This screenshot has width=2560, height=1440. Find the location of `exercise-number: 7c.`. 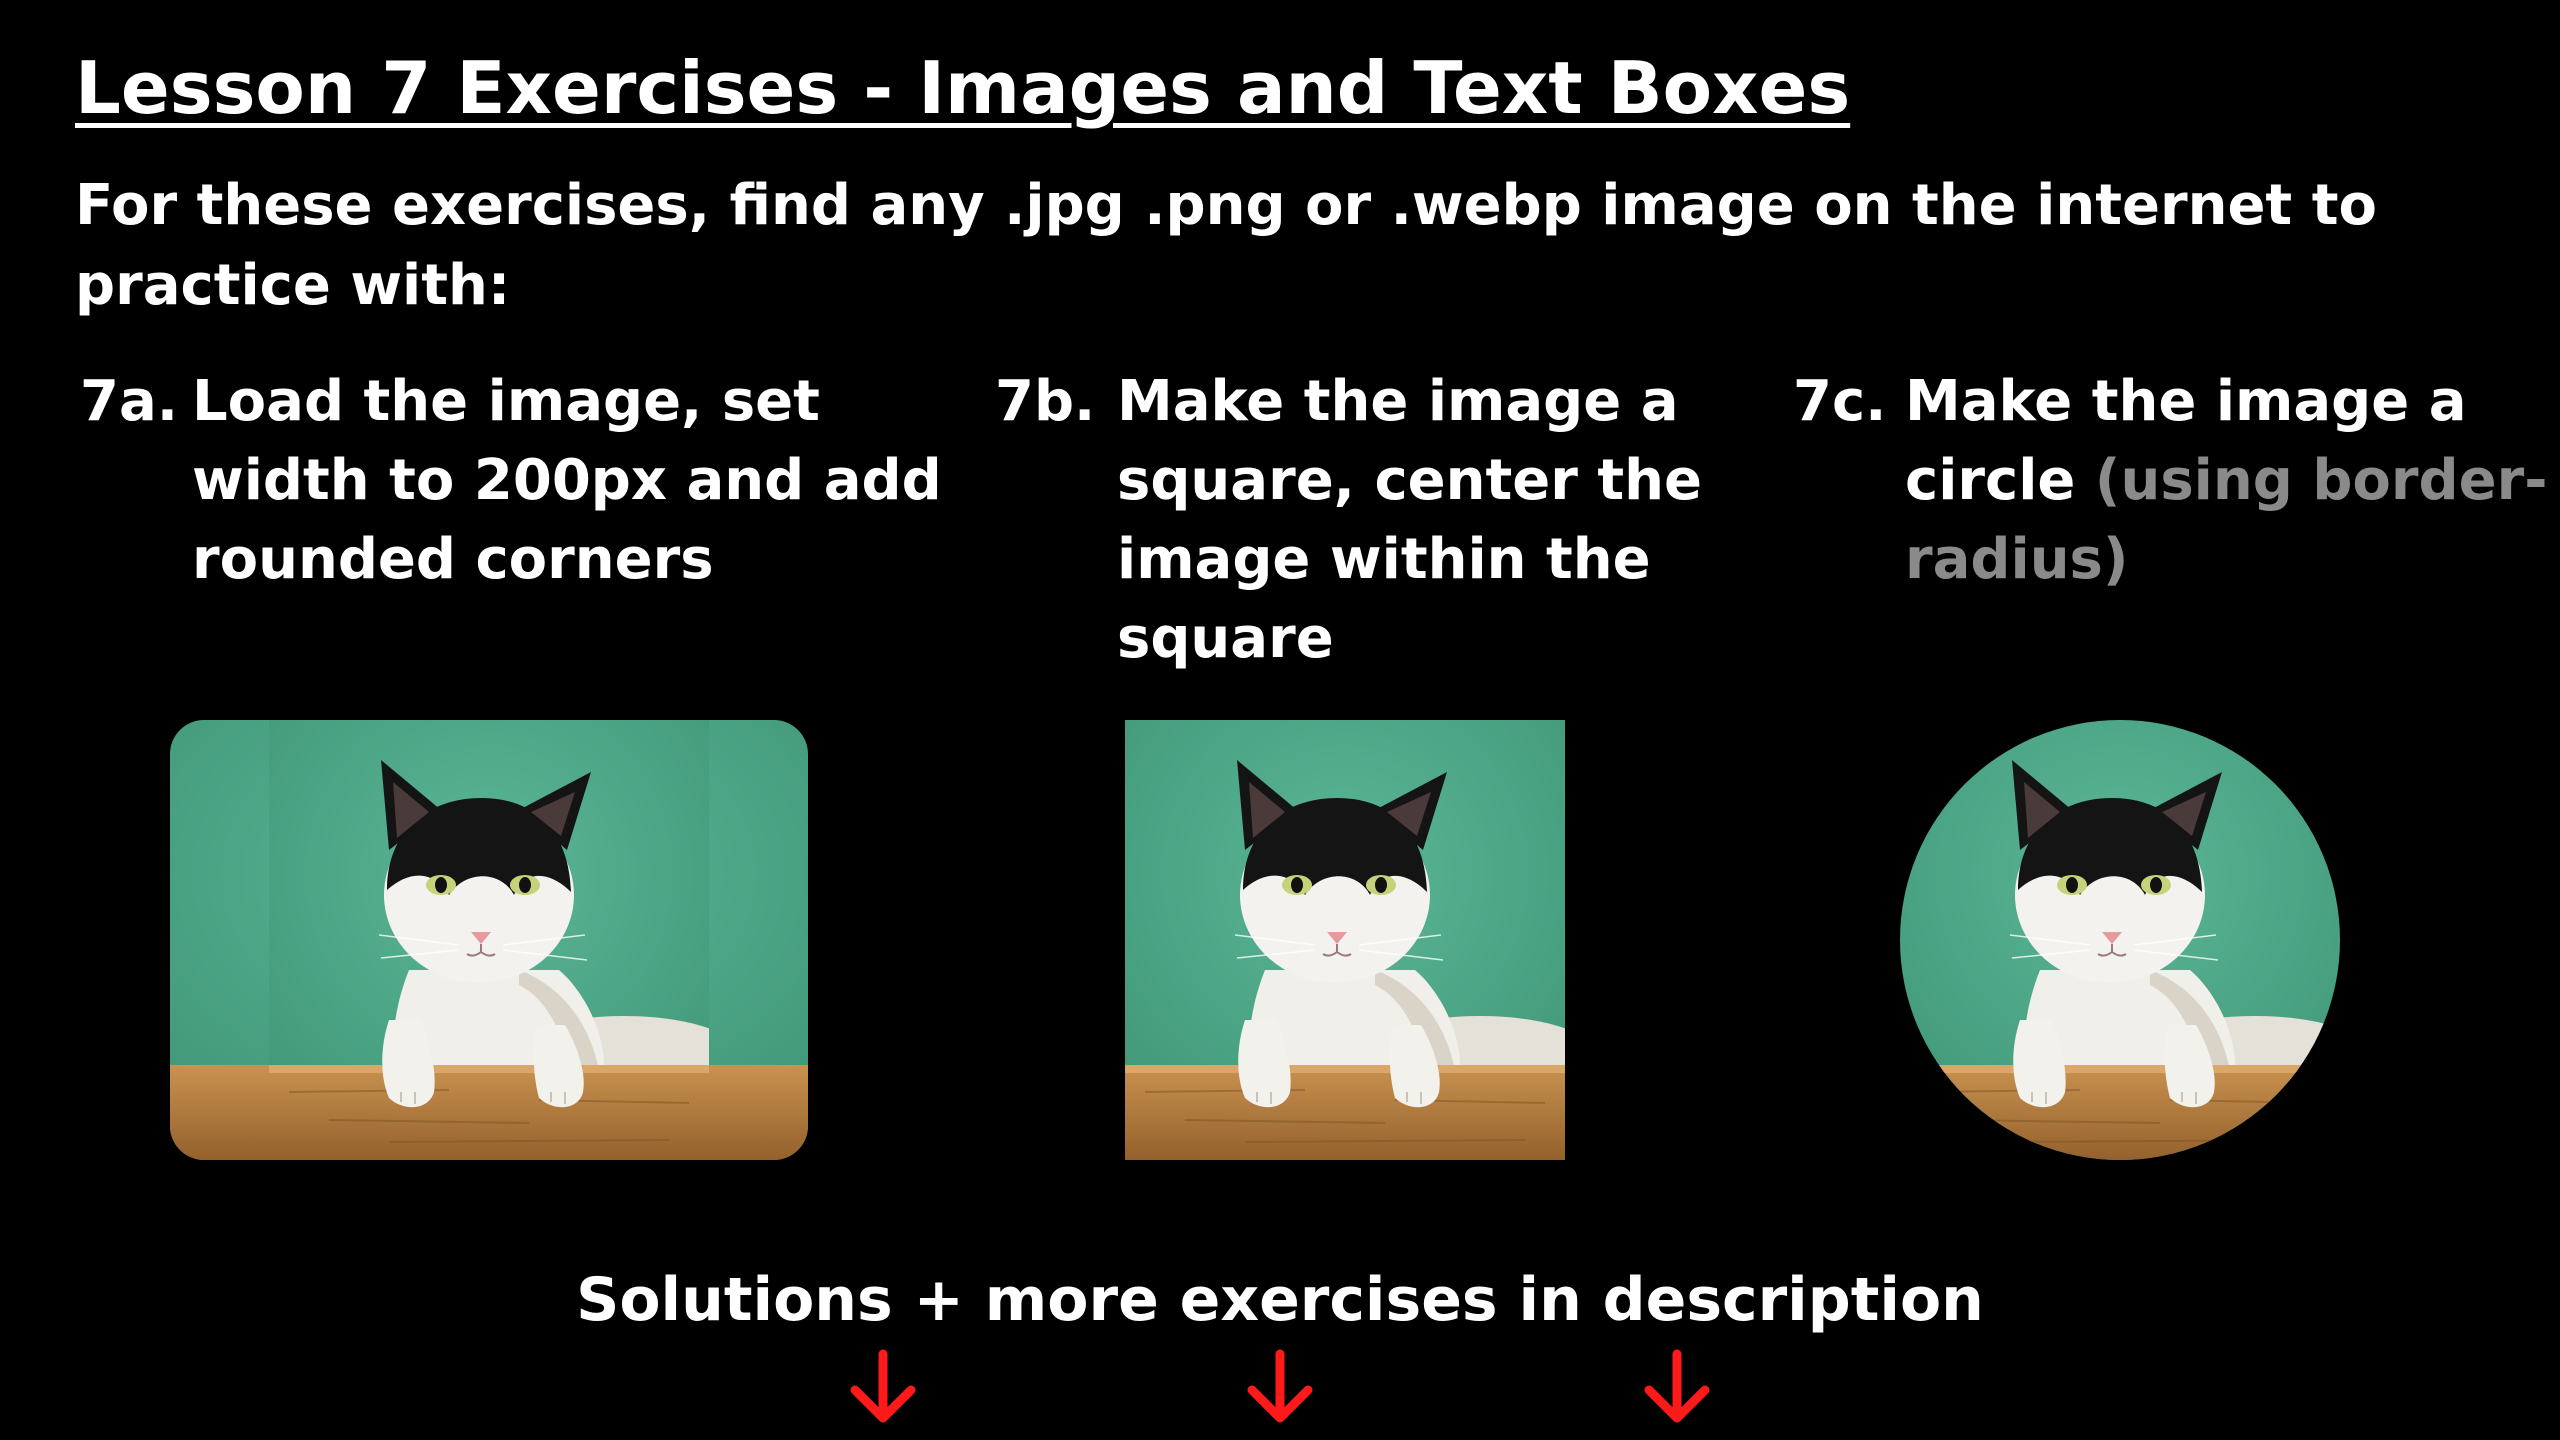

exercise-number: 7c. is located at coordinates (1840, 401).